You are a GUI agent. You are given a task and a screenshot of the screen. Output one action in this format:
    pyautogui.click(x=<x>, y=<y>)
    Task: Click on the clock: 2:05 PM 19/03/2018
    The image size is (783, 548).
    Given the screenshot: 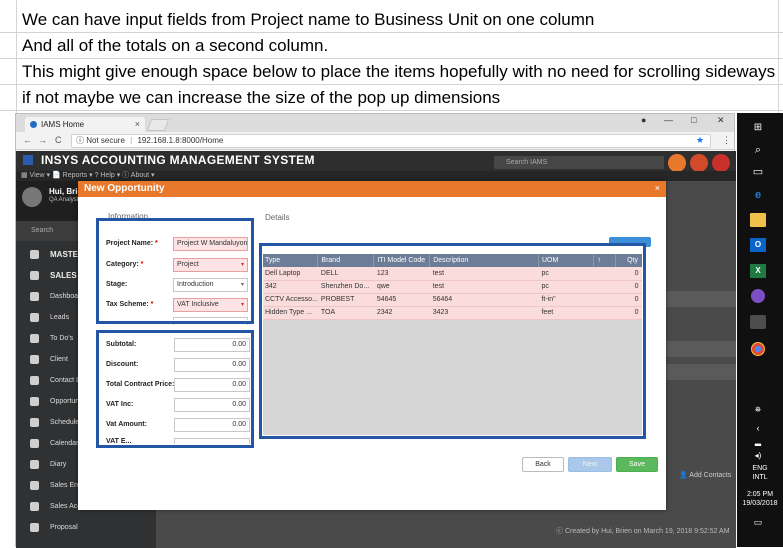 What is the action you would take?
    pyautogui.click(x=760, y=499)
    